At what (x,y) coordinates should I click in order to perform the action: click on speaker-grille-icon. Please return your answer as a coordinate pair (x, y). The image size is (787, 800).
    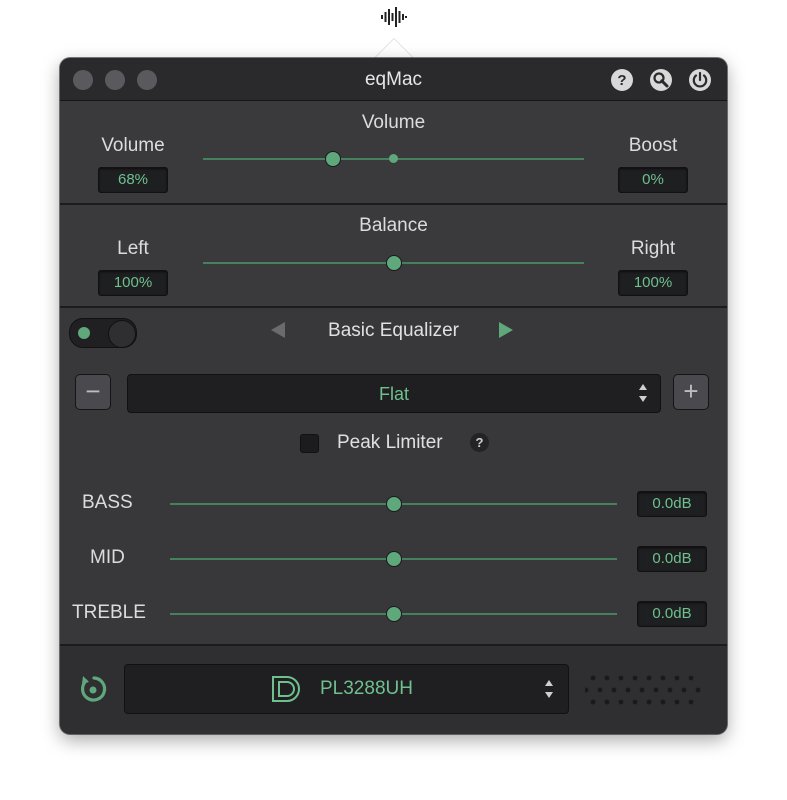
    Looking at the image, I should click on (643, 690).